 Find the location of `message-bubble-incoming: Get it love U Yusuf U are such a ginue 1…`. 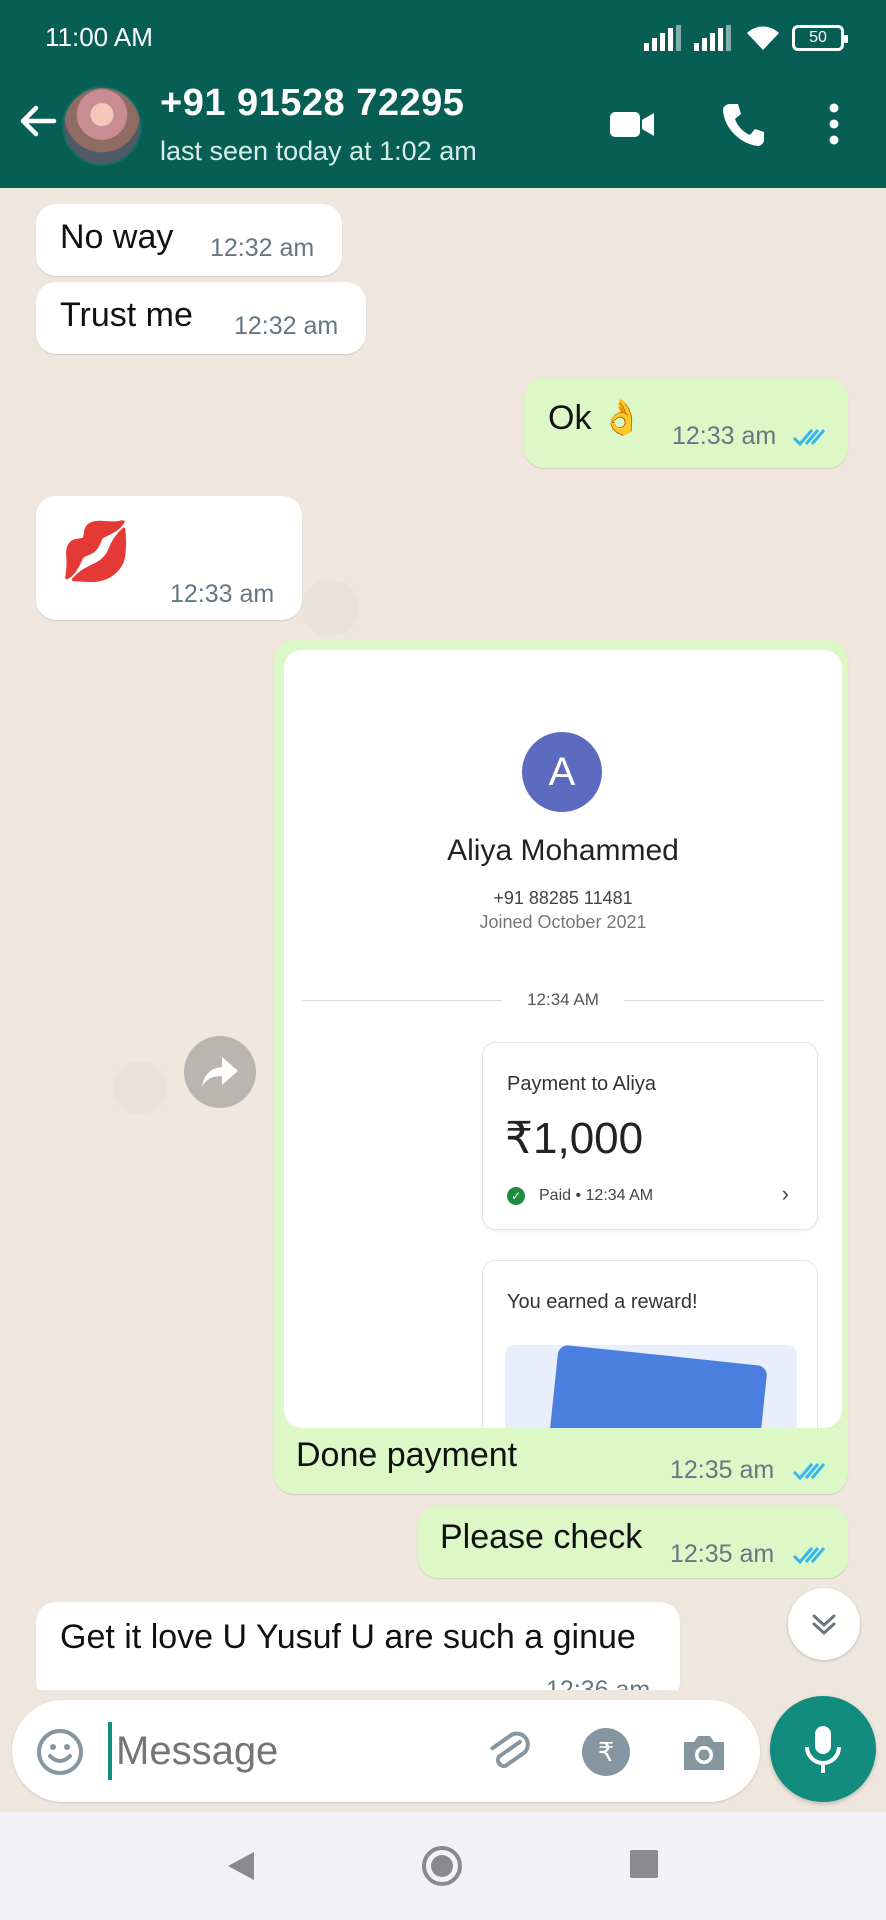

message-bubble-incoming: Get it love U Yusuf U are such a ginue 1… is located at coordinates (358, 1646).